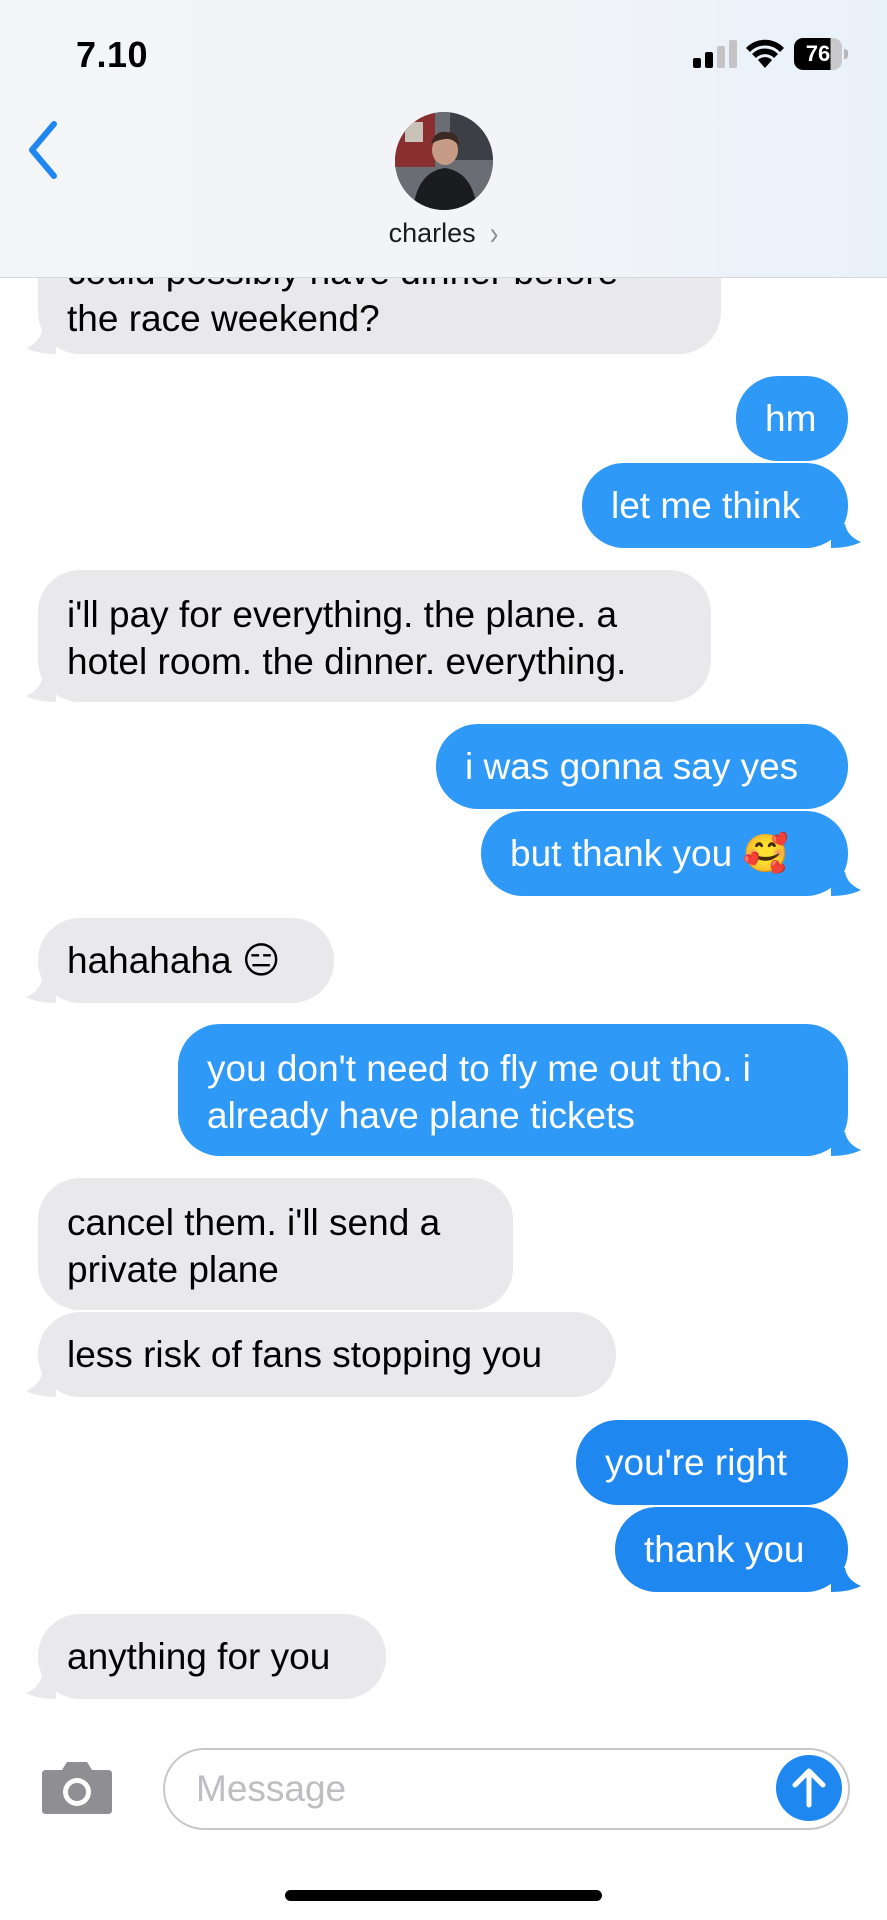  Describe the element at coordinates (432, 233) in the screenshot. I see `contact-name: charles` at that location.